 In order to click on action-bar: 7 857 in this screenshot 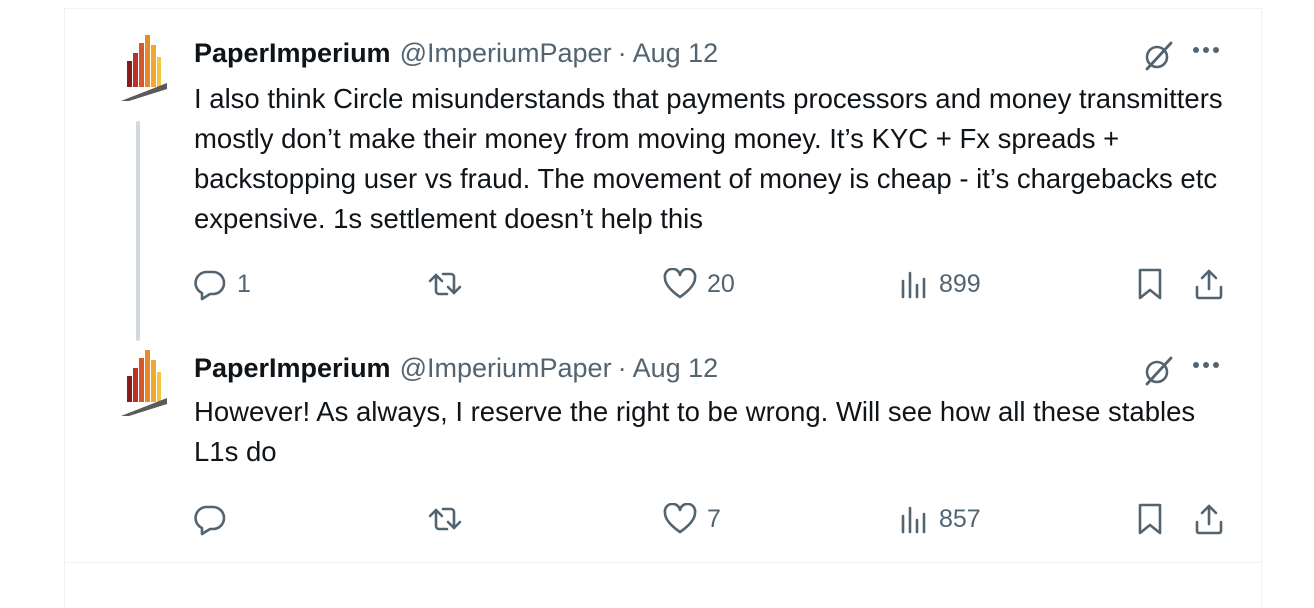, I will do `click(664, 519)`.